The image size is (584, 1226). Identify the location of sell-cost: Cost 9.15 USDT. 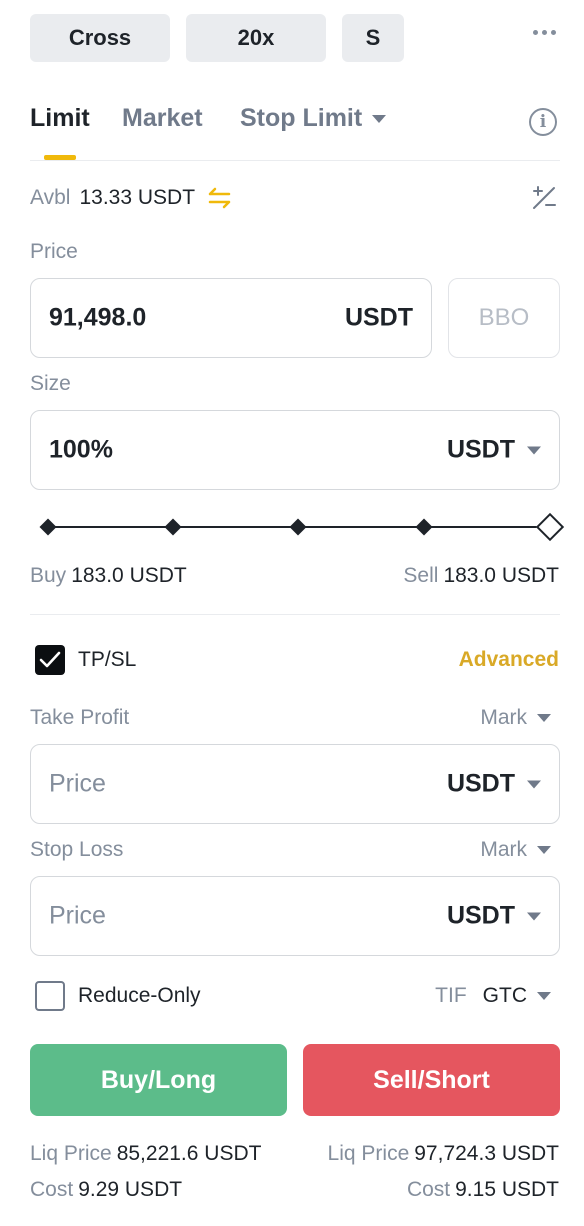
(483, 1190).